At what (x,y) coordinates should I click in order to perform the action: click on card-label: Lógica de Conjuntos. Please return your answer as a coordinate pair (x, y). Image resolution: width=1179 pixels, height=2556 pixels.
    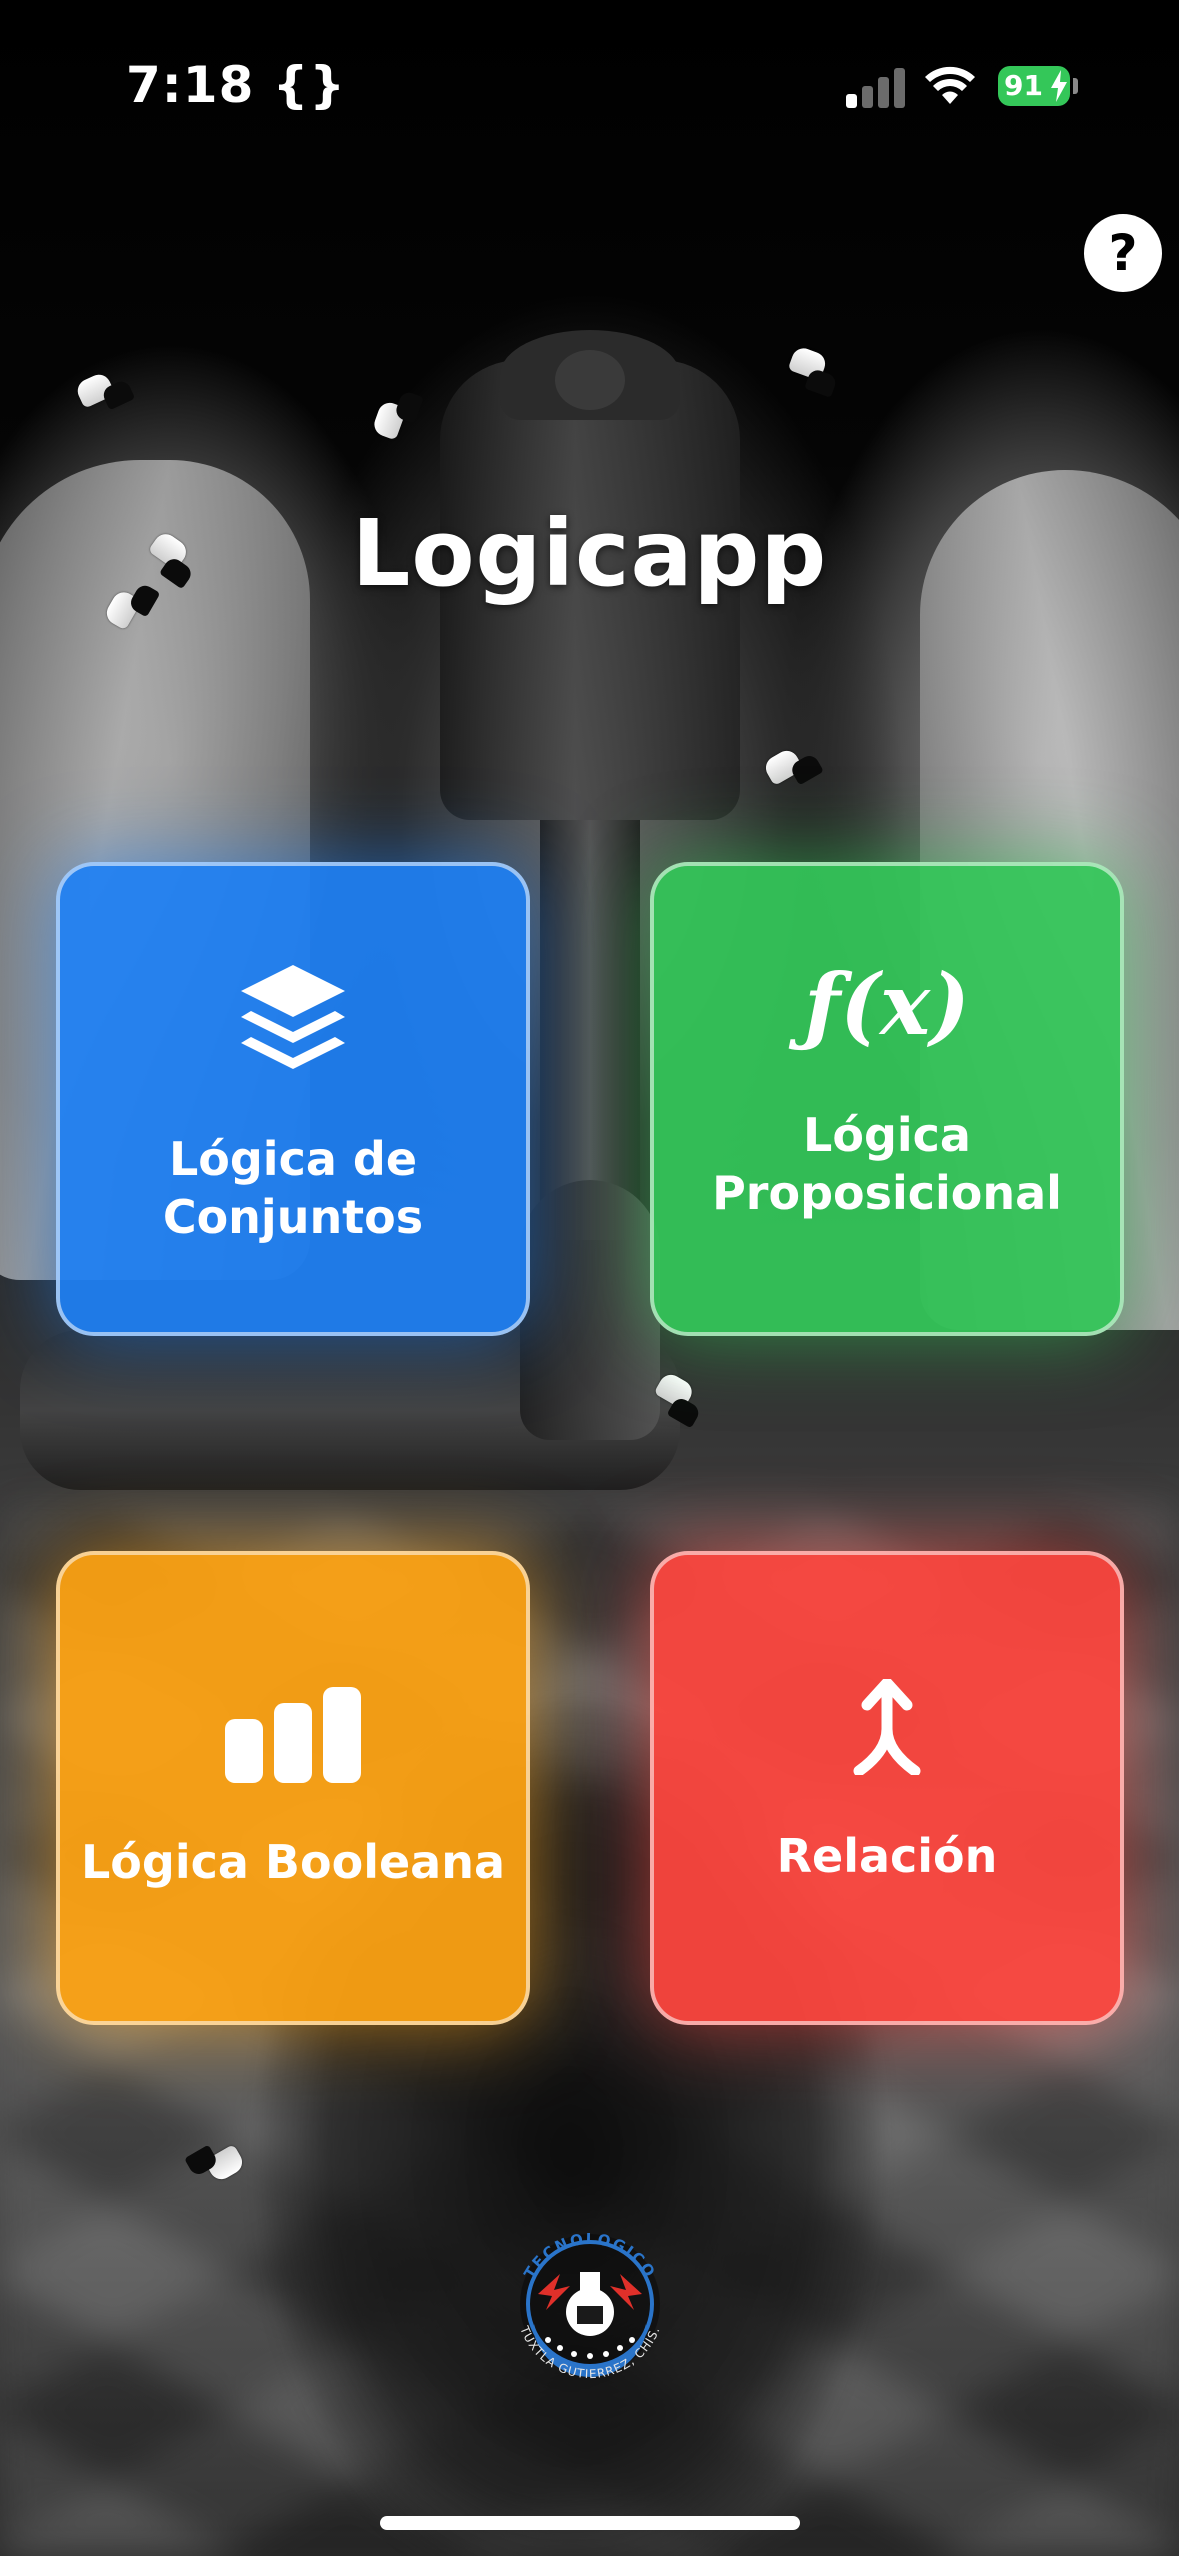
    Looking at the image, I should click on (293, 1188).